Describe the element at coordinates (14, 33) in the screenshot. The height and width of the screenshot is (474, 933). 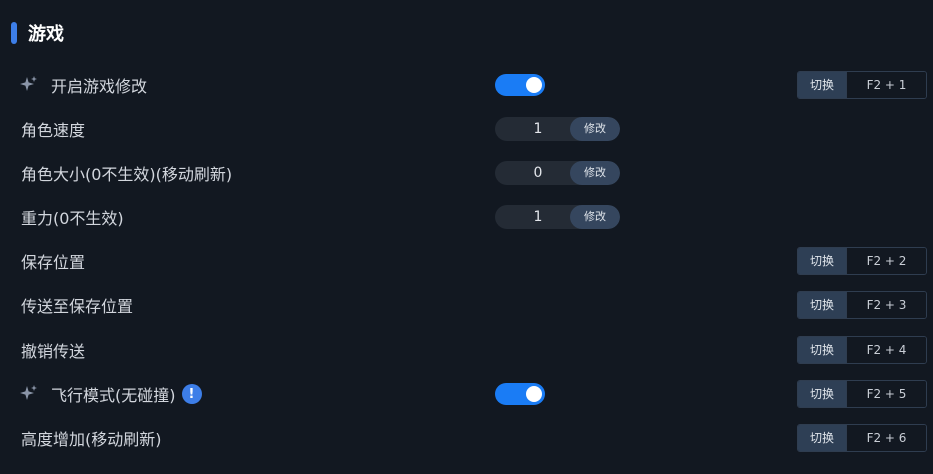
I see `section-accent-bar` at that location.